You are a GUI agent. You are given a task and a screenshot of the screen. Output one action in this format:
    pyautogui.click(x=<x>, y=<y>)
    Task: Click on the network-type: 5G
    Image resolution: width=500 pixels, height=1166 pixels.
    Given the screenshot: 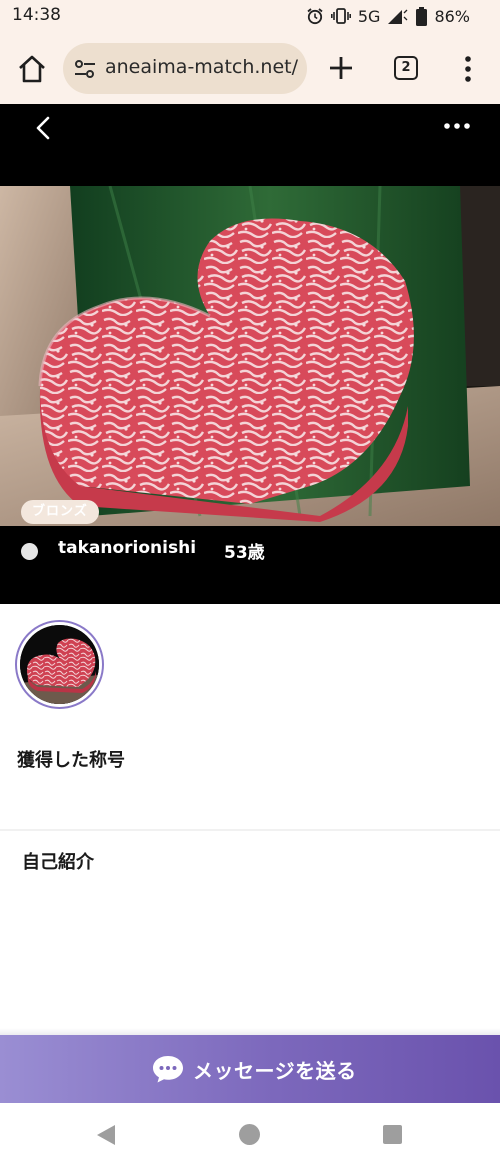 What is the action you would take?
    pyautogui.click(x=369, y=16)
    